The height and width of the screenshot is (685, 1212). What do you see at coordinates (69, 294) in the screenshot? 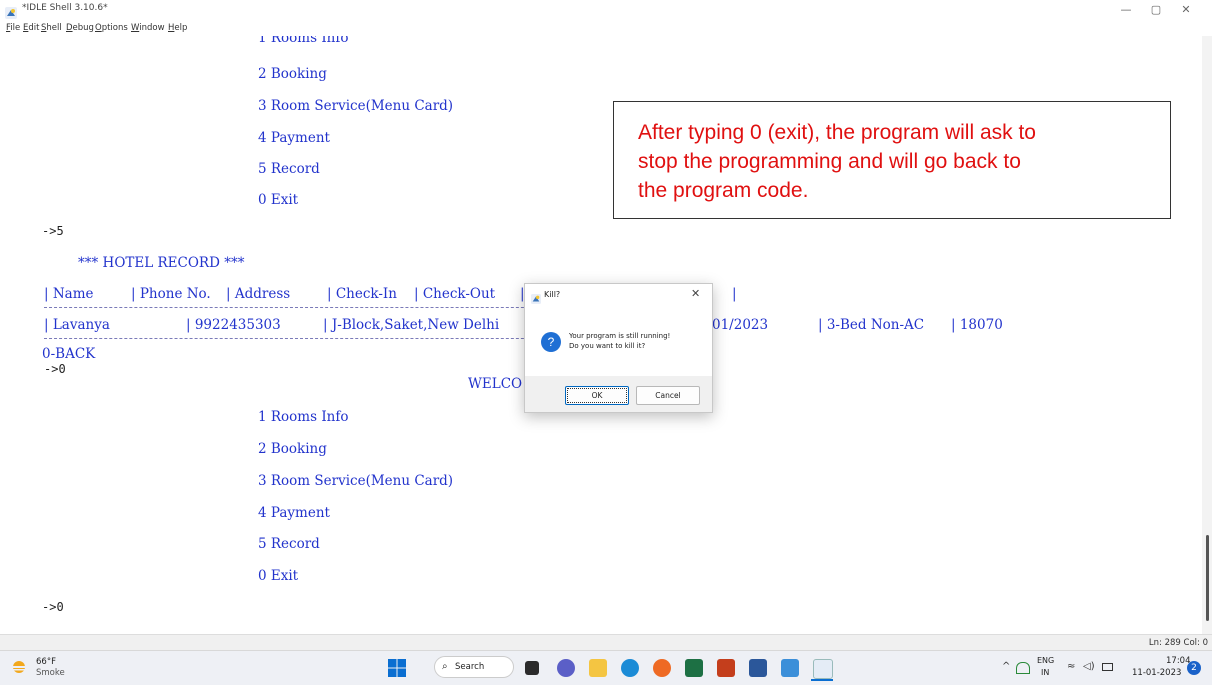
I see `table-header-name: | Name` at bounding box center [69, 294].